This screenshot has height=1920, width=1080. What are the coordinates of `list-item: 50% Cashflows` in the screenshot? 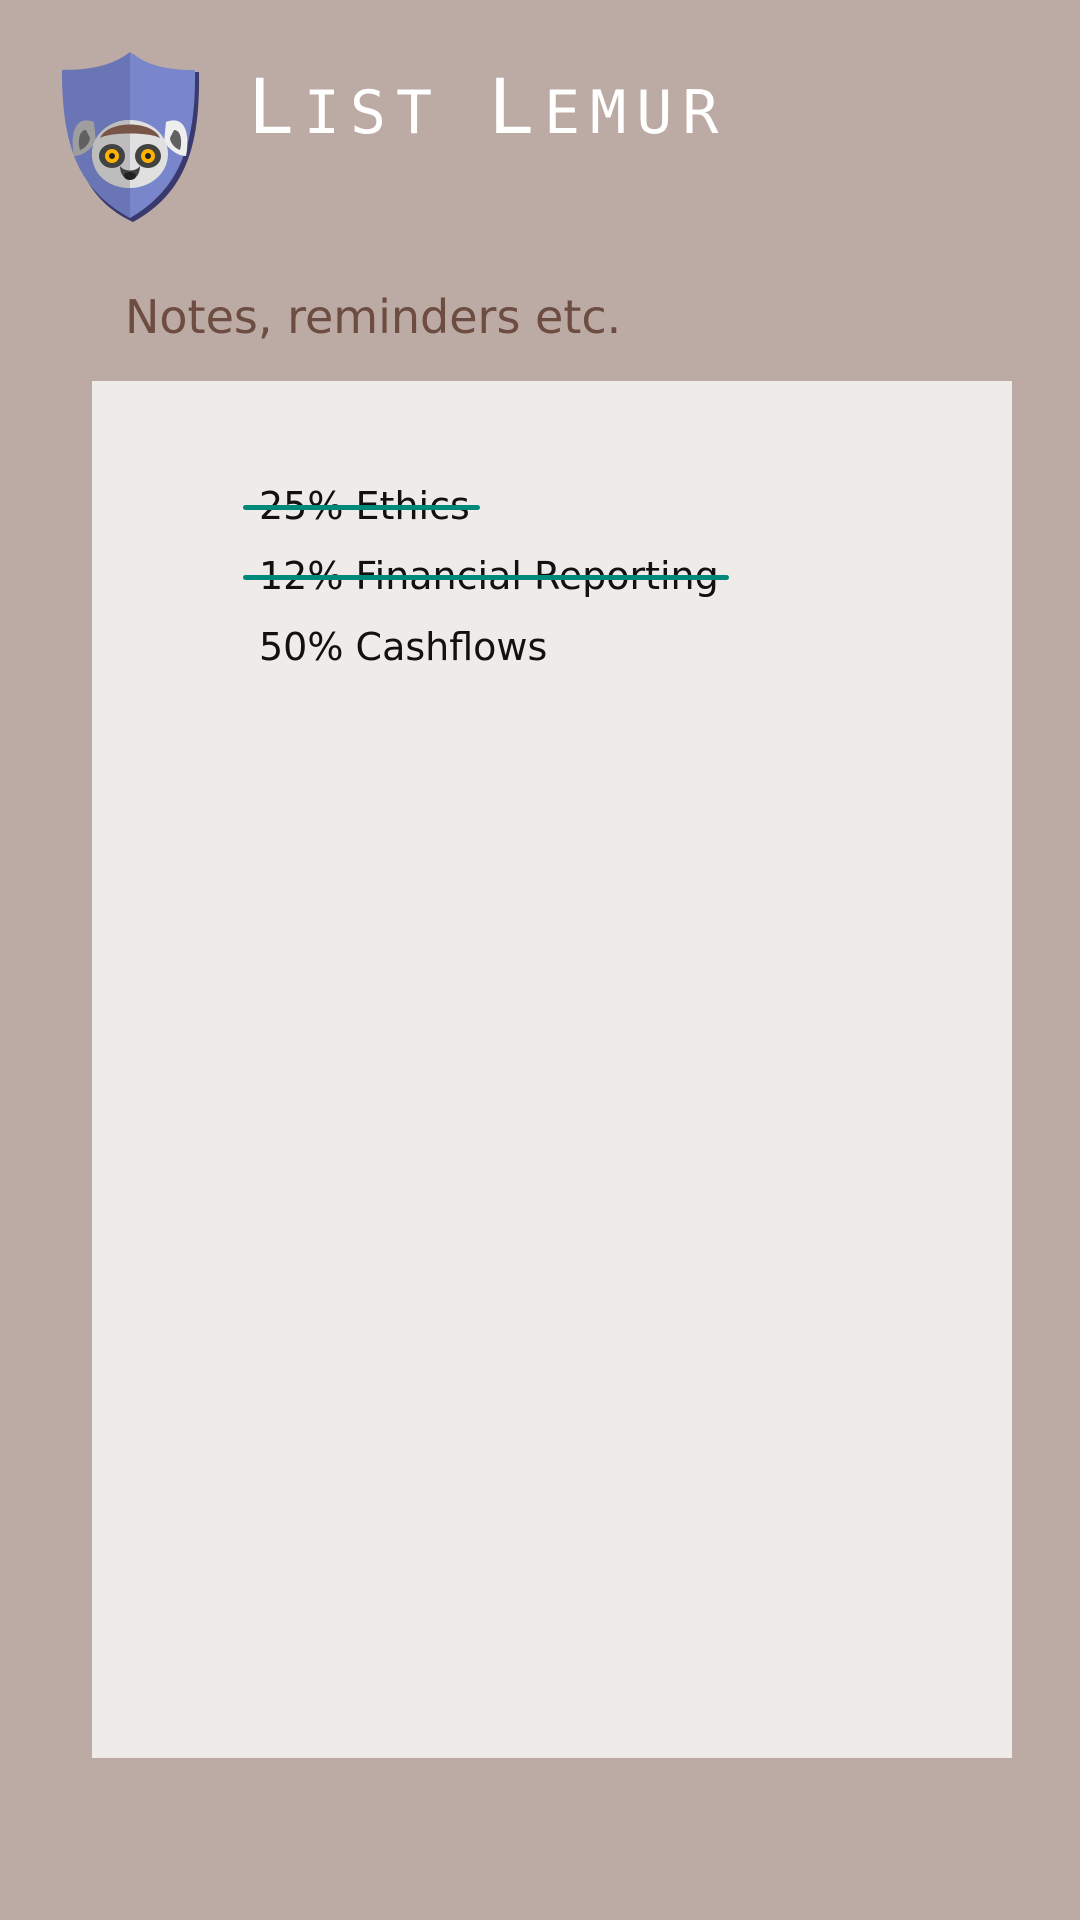 It's located at (403, 647).